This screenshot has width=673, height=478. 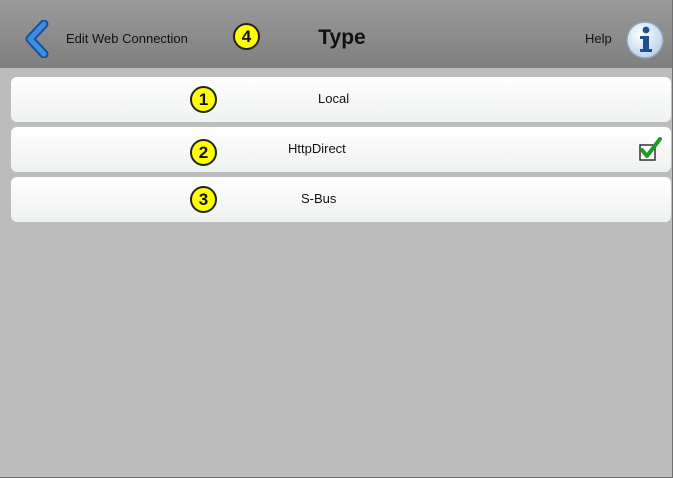 What do you see at coordinates (203, 199) in the screenshot?
I see `callout-badge-3: 3` at bounding box center [203, 199].